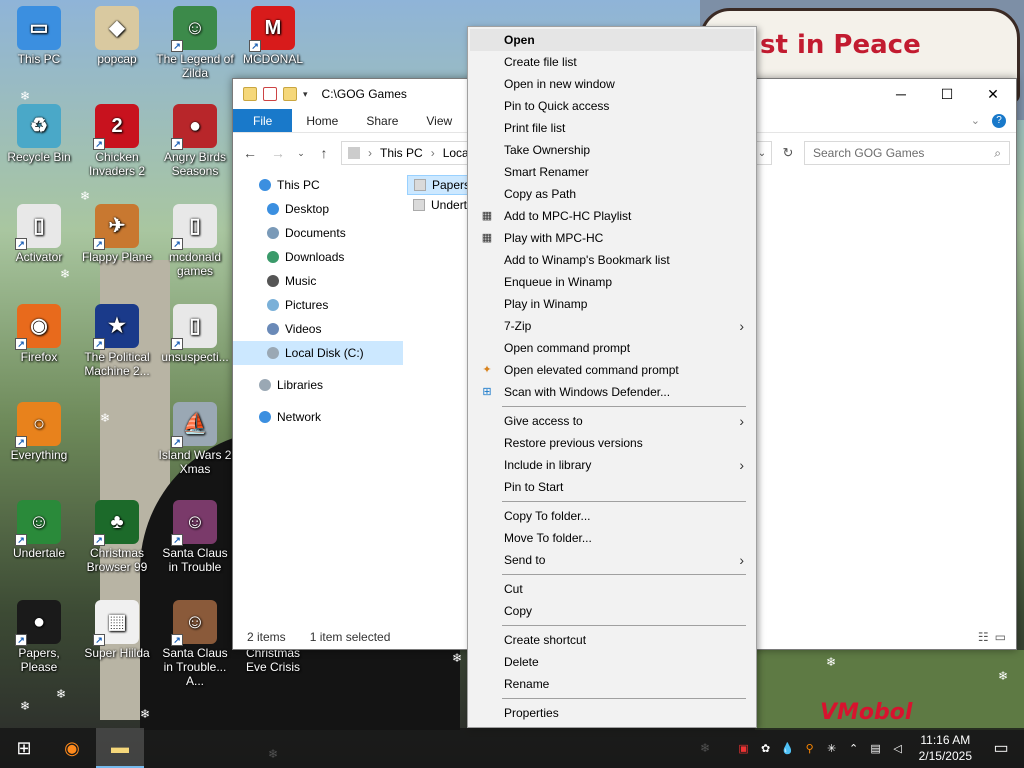  Describe the element at coordinates (382, 120) in the screenshot. I see `tab-share: Share` at that location.